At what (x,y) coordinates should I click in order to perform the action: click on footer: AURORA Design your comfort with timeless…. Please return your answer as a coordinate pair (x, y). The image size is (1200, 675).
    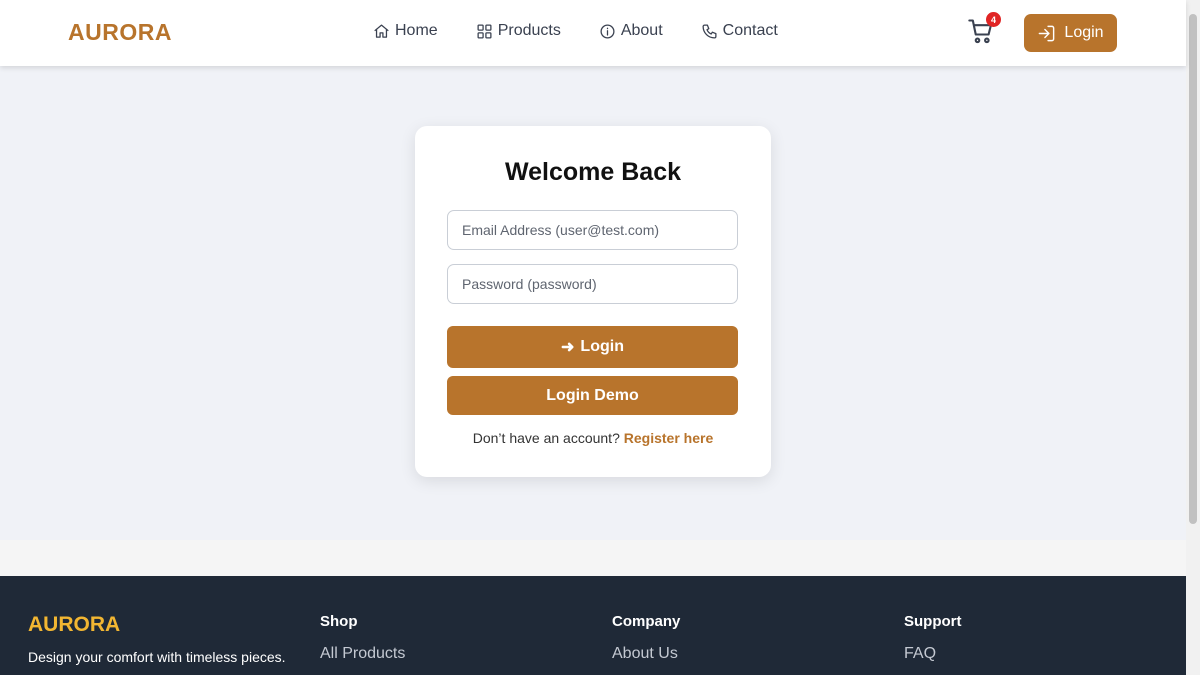
    Looking at the image, I should click on (593, 625).